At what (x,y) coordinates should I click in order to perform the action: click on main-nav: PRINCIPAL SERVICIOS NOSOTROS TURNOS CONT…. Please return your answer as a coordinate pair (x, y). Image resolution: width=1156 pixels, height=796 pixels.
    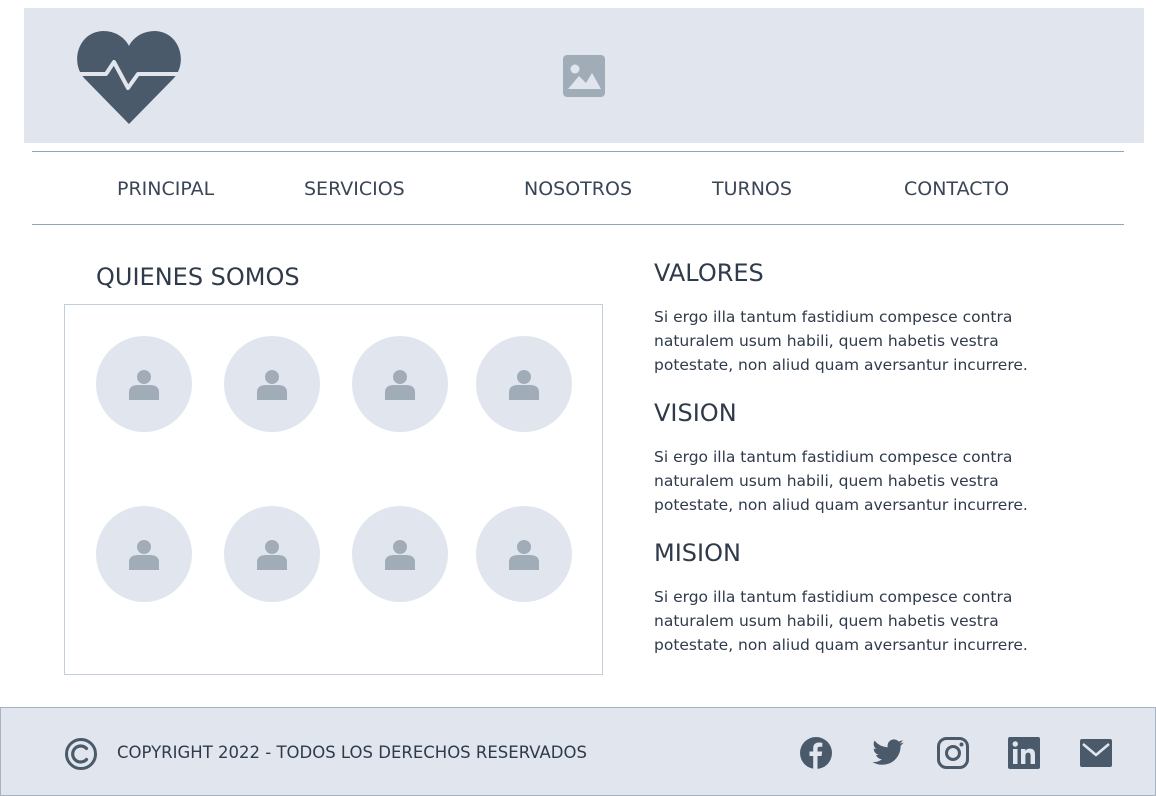
    Looking at the image, I should click on (578, 188).